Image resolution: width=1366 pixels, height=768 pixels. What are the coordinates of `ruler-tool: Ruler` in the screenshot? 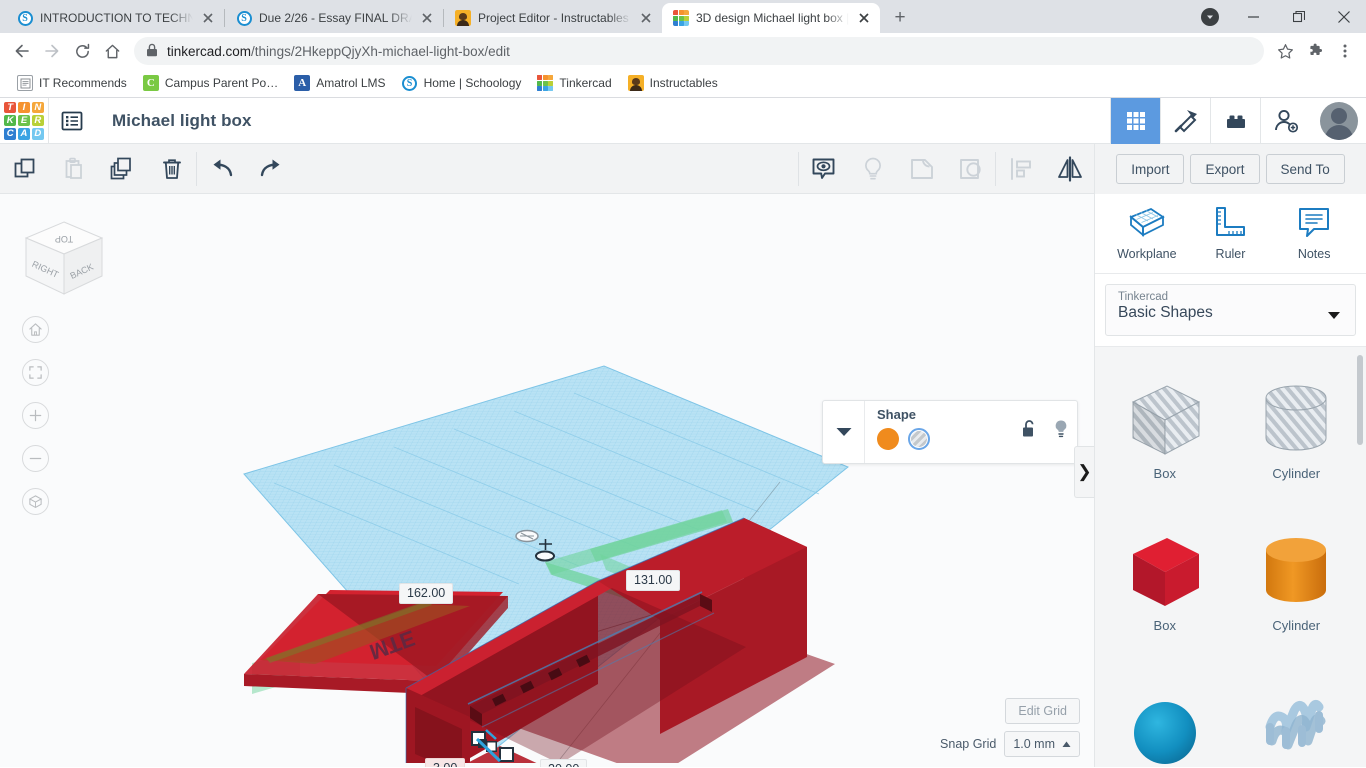 It's located at (1230, 233).